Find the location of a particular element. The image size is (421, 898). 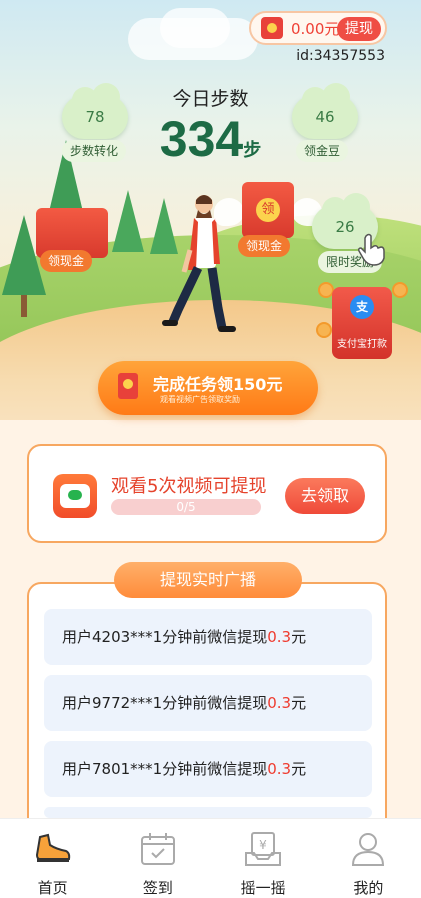

redpack-center: 领 is located at coordinates (268, 210).